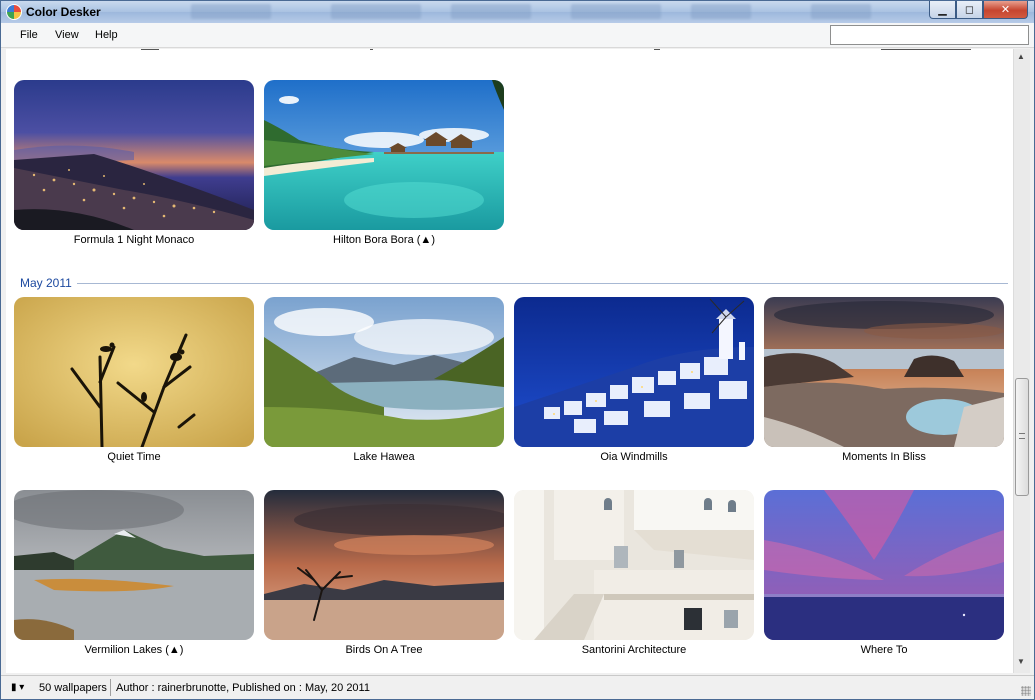 This screenshot has height=700, width=1035. I want to click on title-bar: Color Desker ▁ ◻ ✕, so click(517, 12).